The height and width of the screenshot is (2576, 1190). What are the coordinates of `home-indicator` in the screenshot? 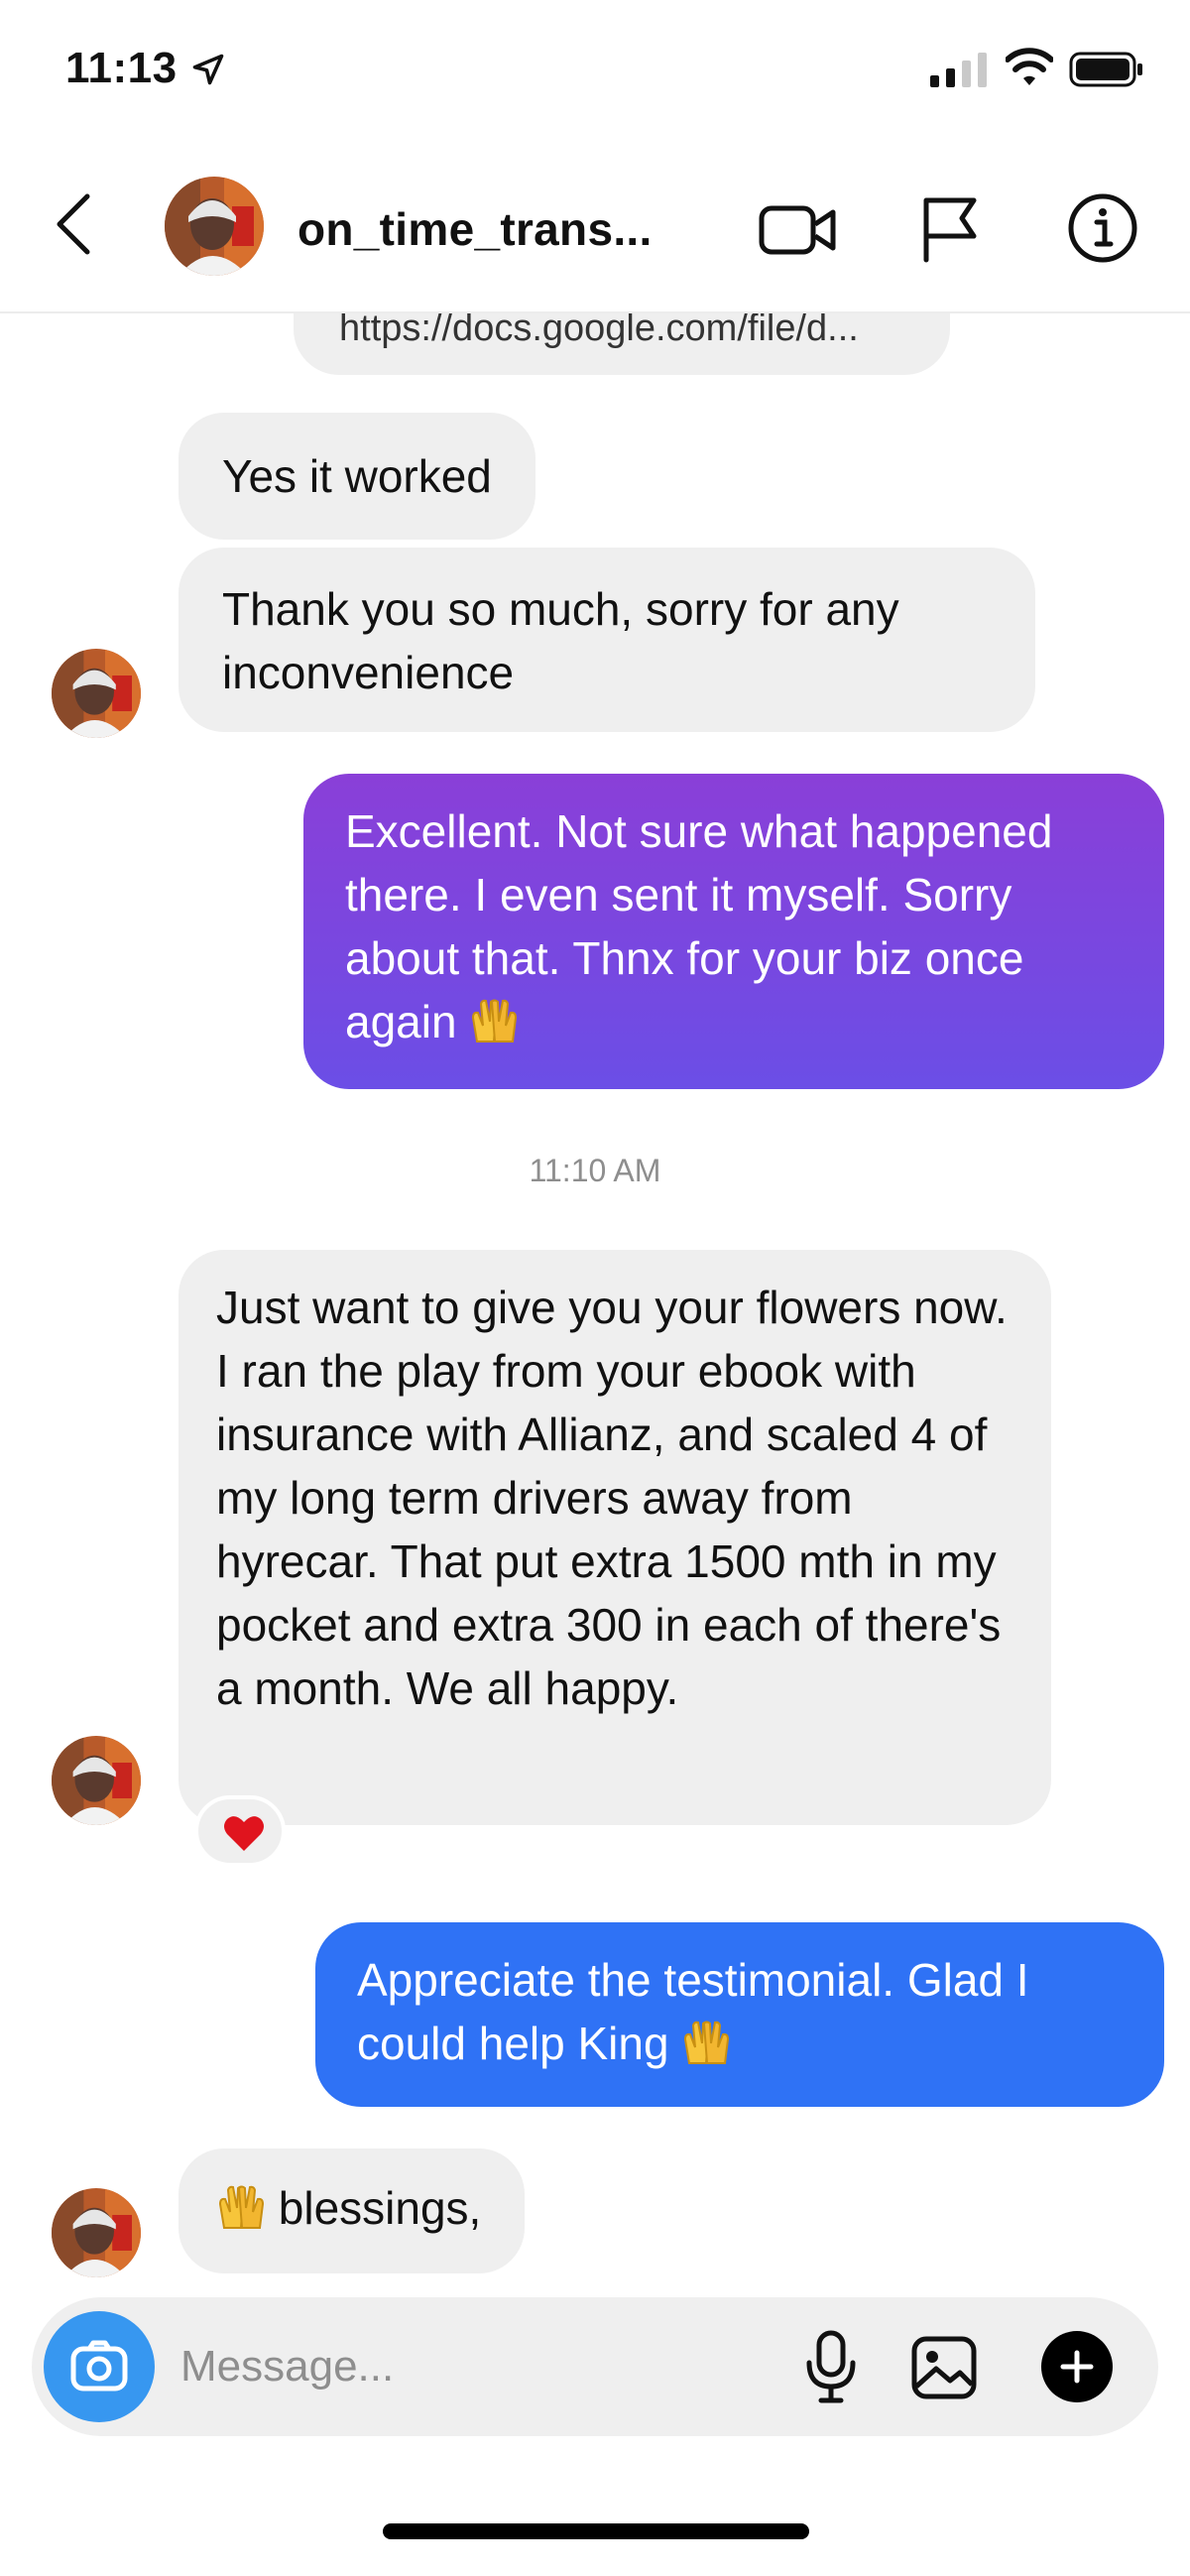 It's located at (596, 2531).